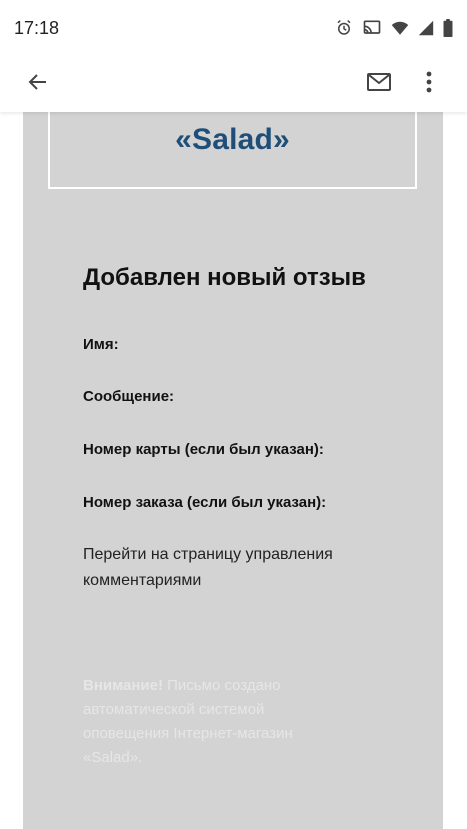  I want to click on cast-icon, so click(372, 28).